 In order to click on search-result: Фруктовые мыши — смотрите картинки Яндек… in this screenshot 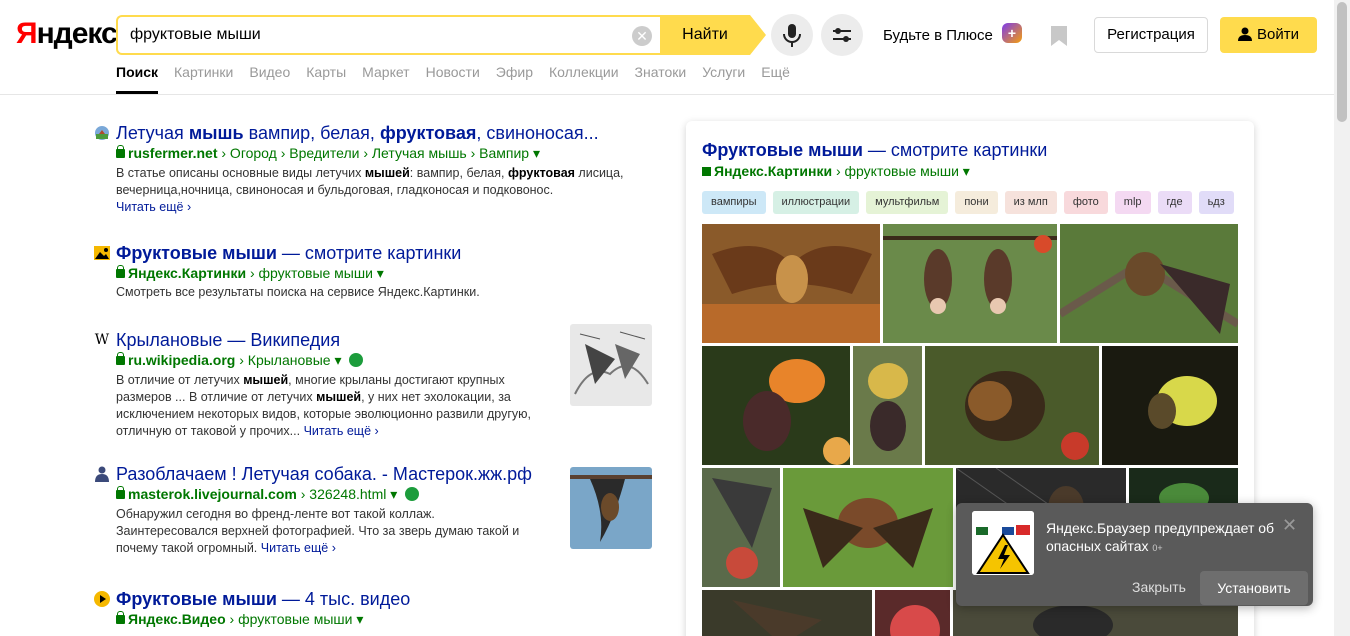, I will do `click(384, 285)`.